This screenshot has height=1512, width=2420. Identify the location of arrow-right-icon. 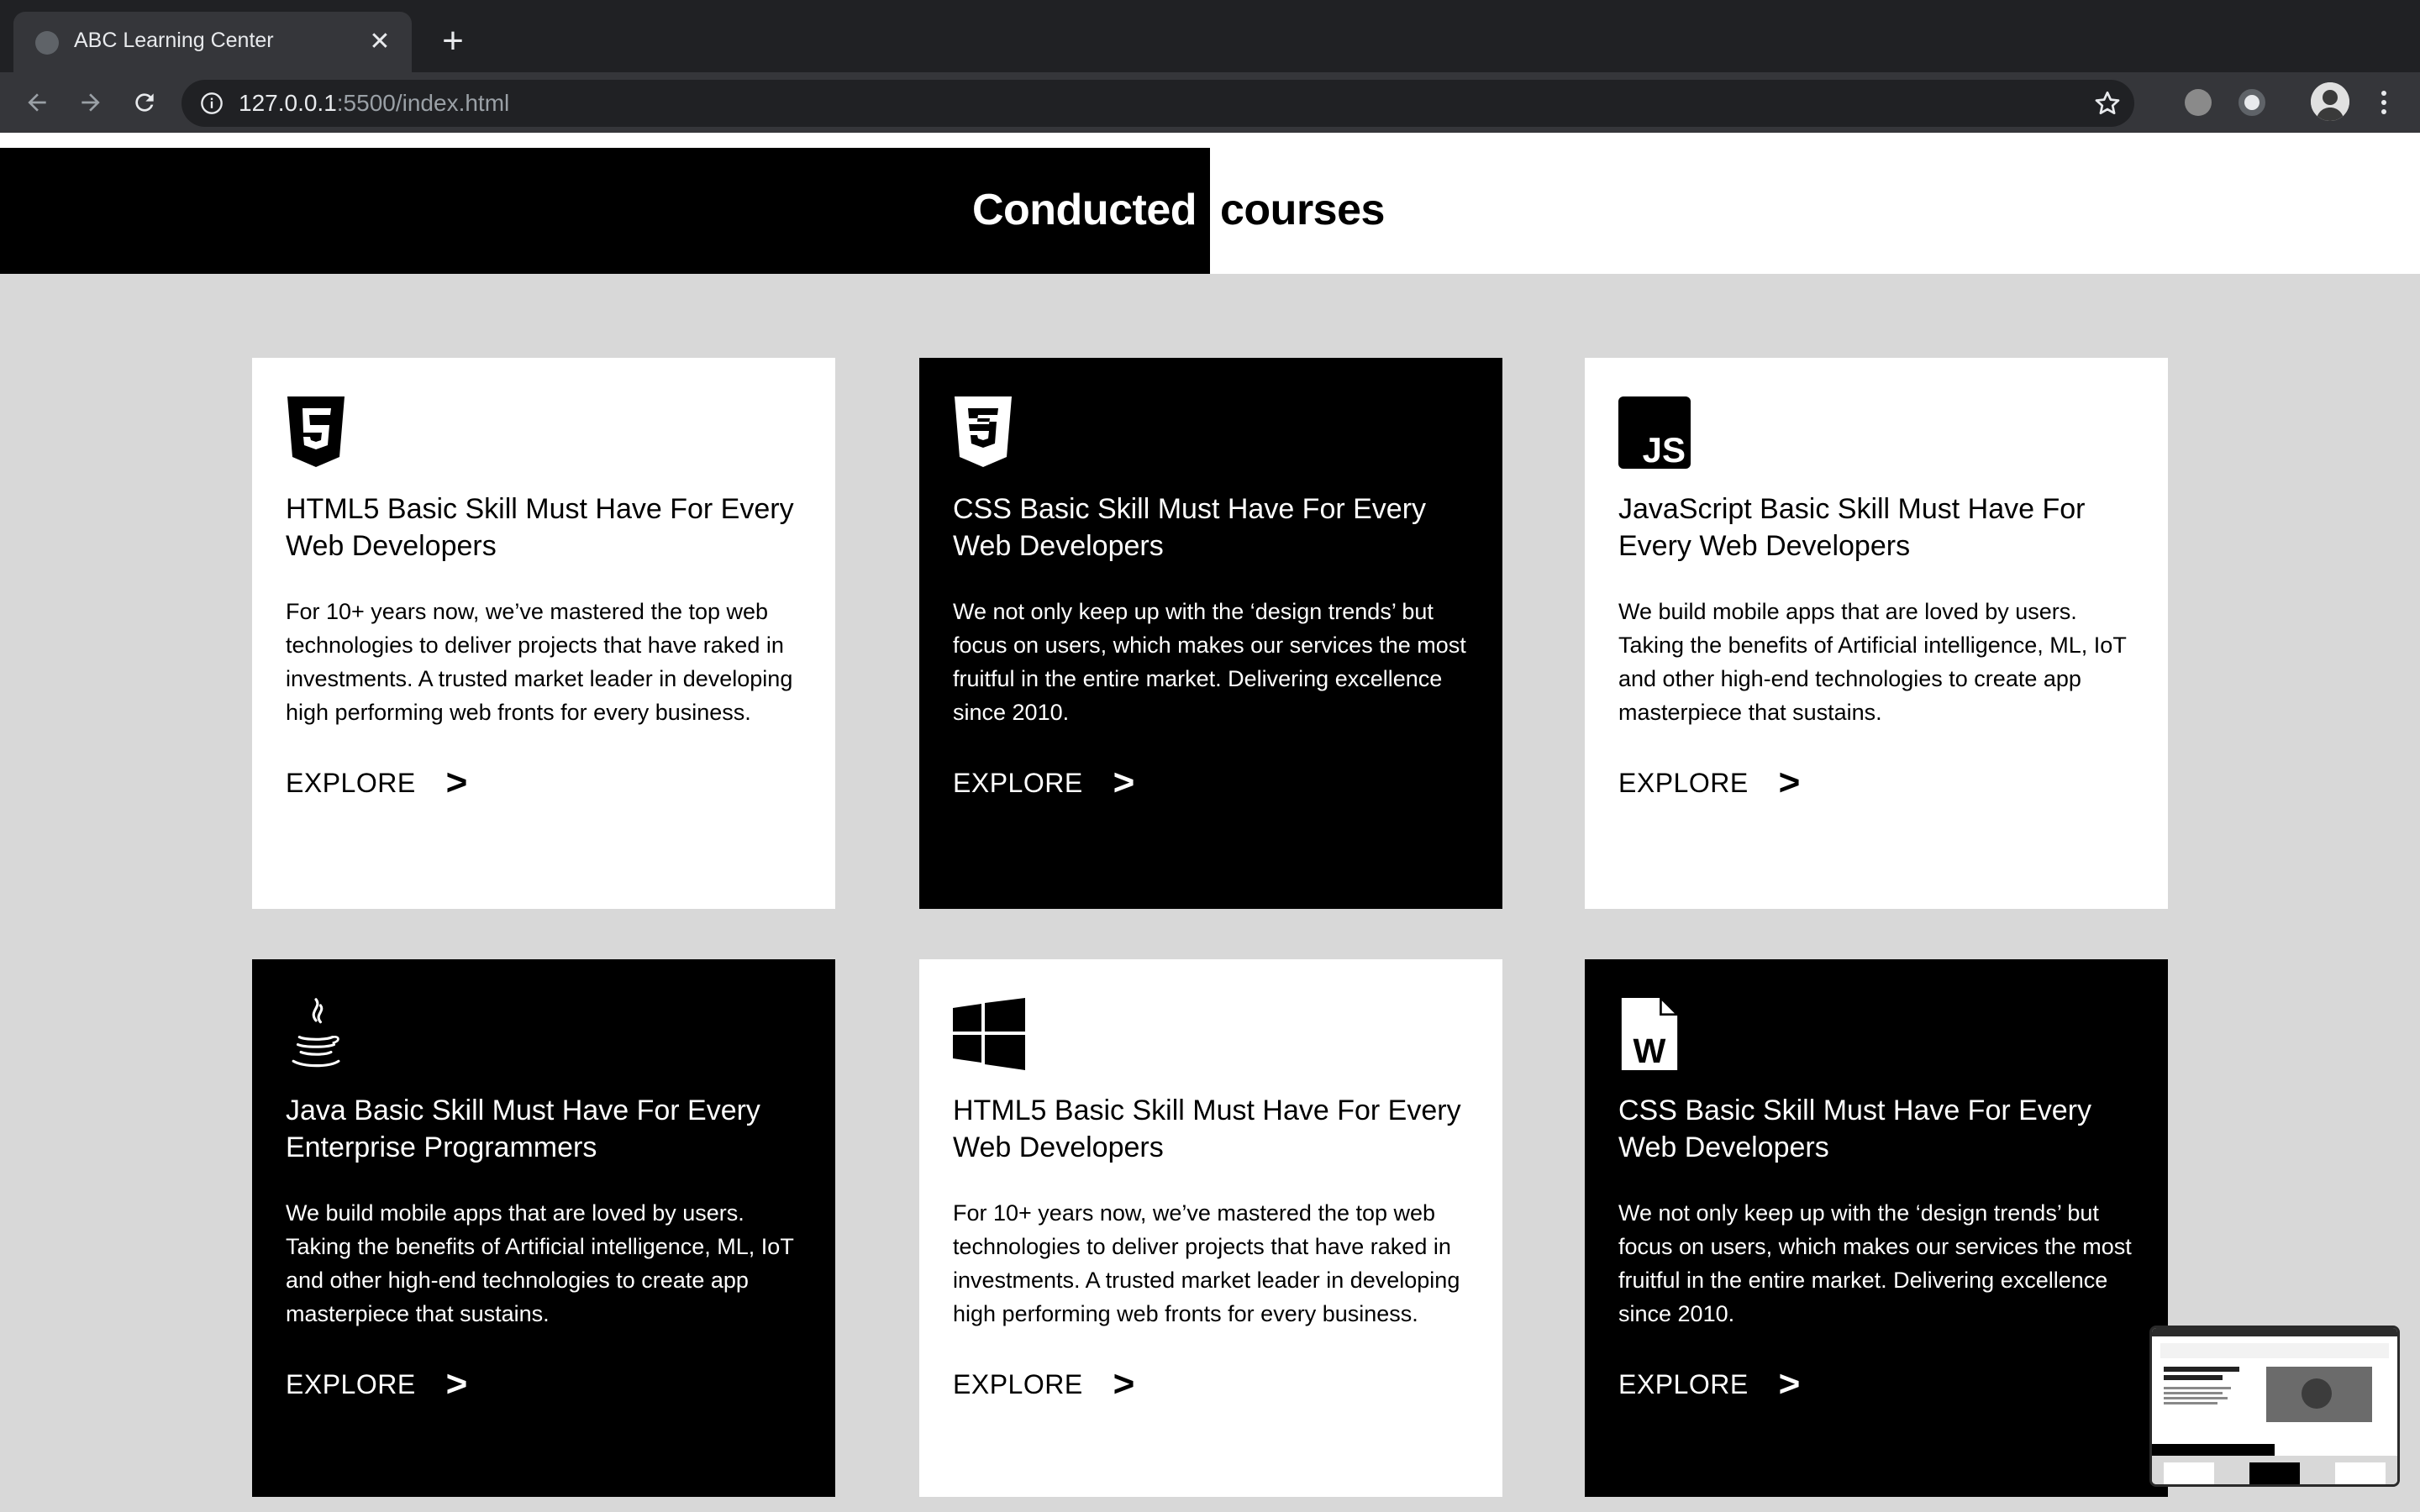
(91, 102).